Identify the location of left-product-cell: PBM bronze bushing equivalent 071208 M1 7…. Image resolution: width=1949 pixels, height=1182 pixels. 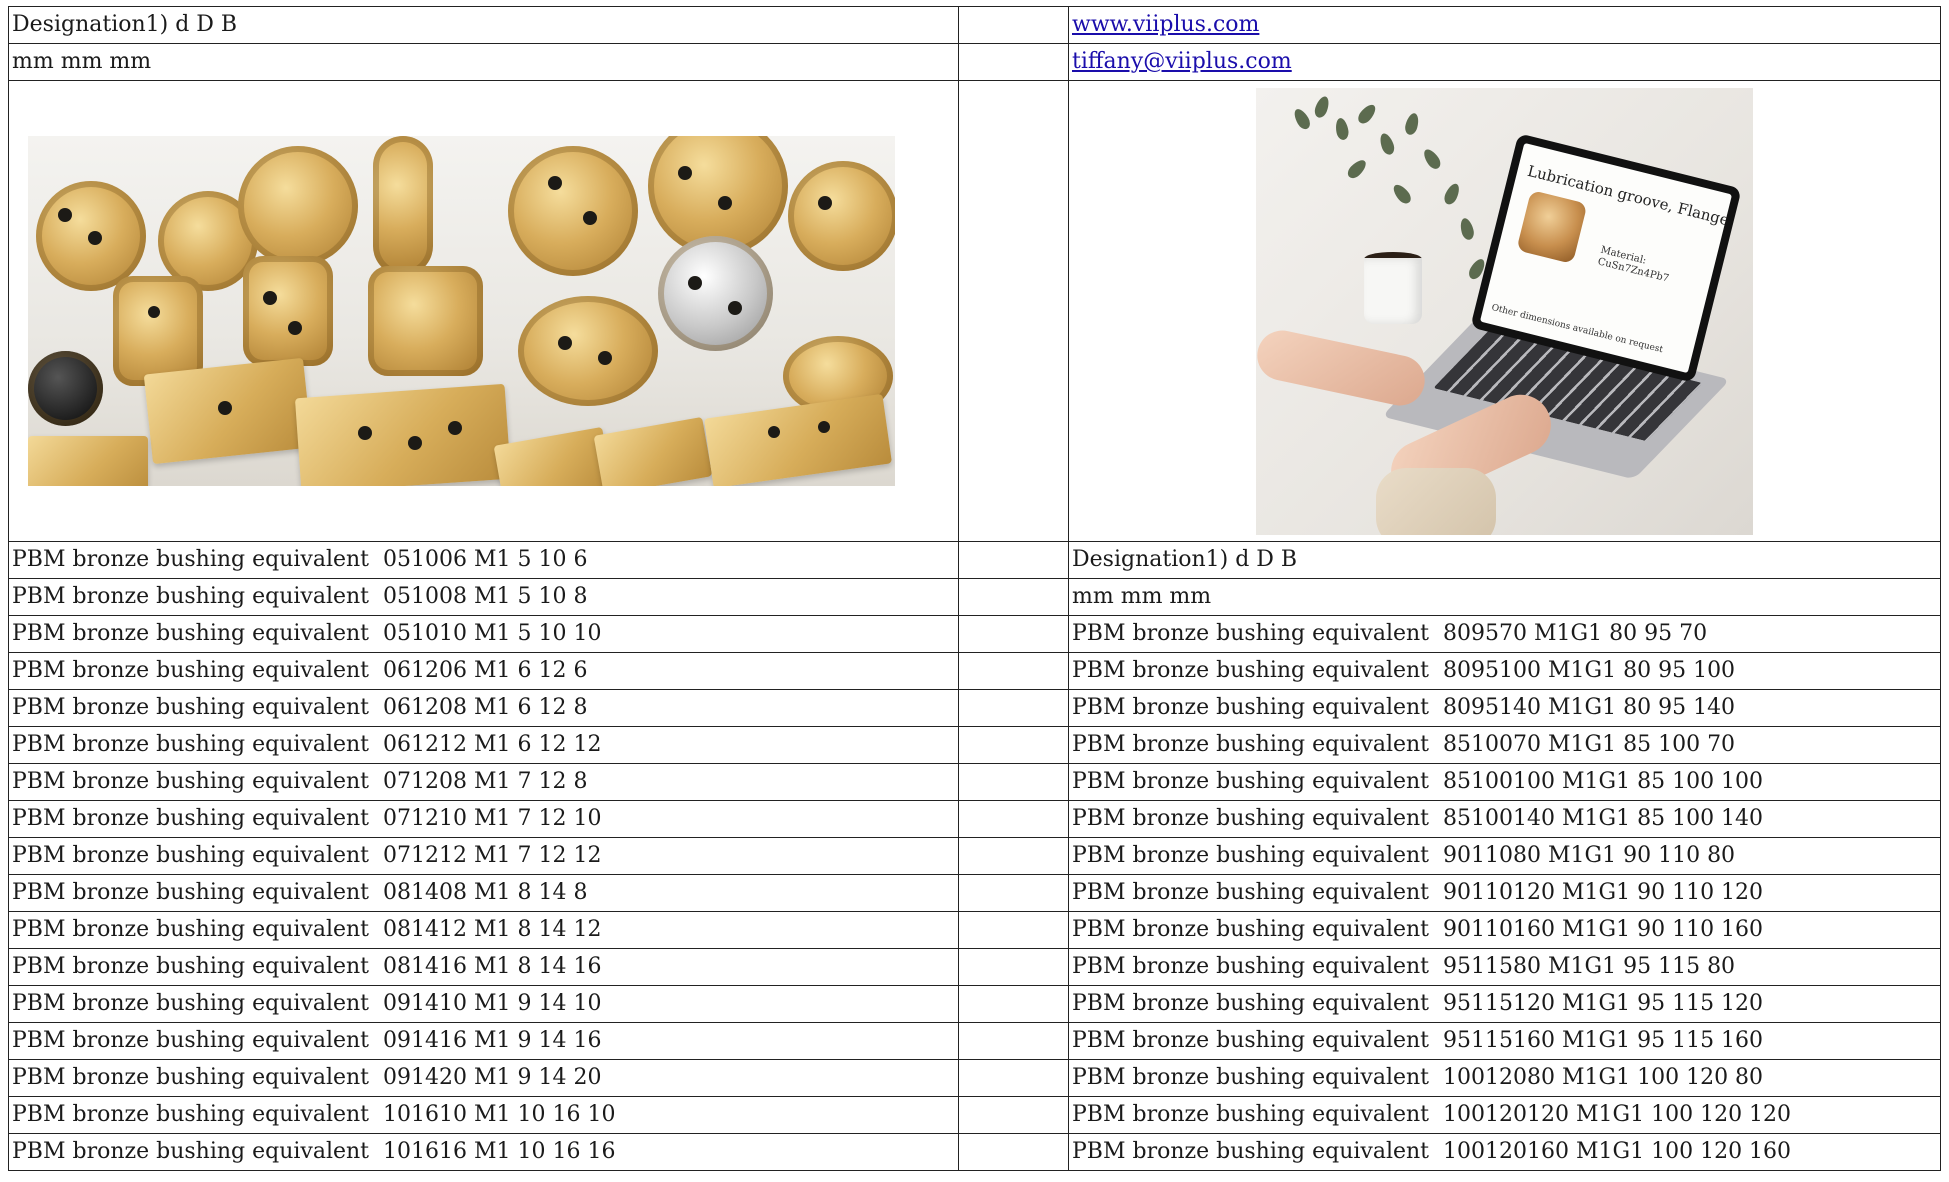
(483, 782).